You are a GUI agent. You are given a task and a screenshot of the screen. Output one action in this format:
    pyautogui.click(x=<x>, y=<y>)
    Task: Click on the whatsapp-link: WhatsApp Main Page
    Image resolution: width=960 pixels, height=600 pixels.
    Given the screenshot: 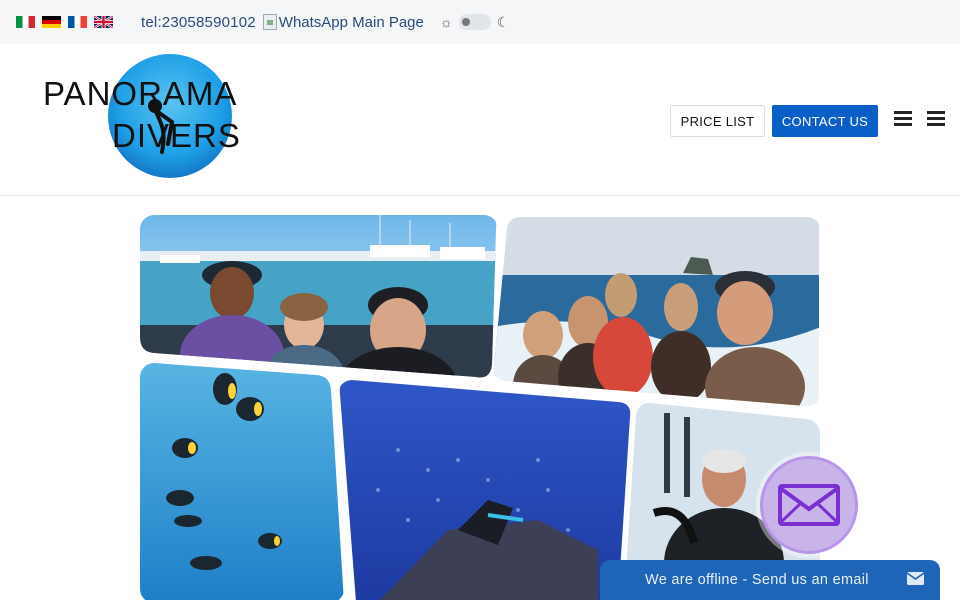 What is the action you would take?
    pyautogui.click(x=343, y=22)
    